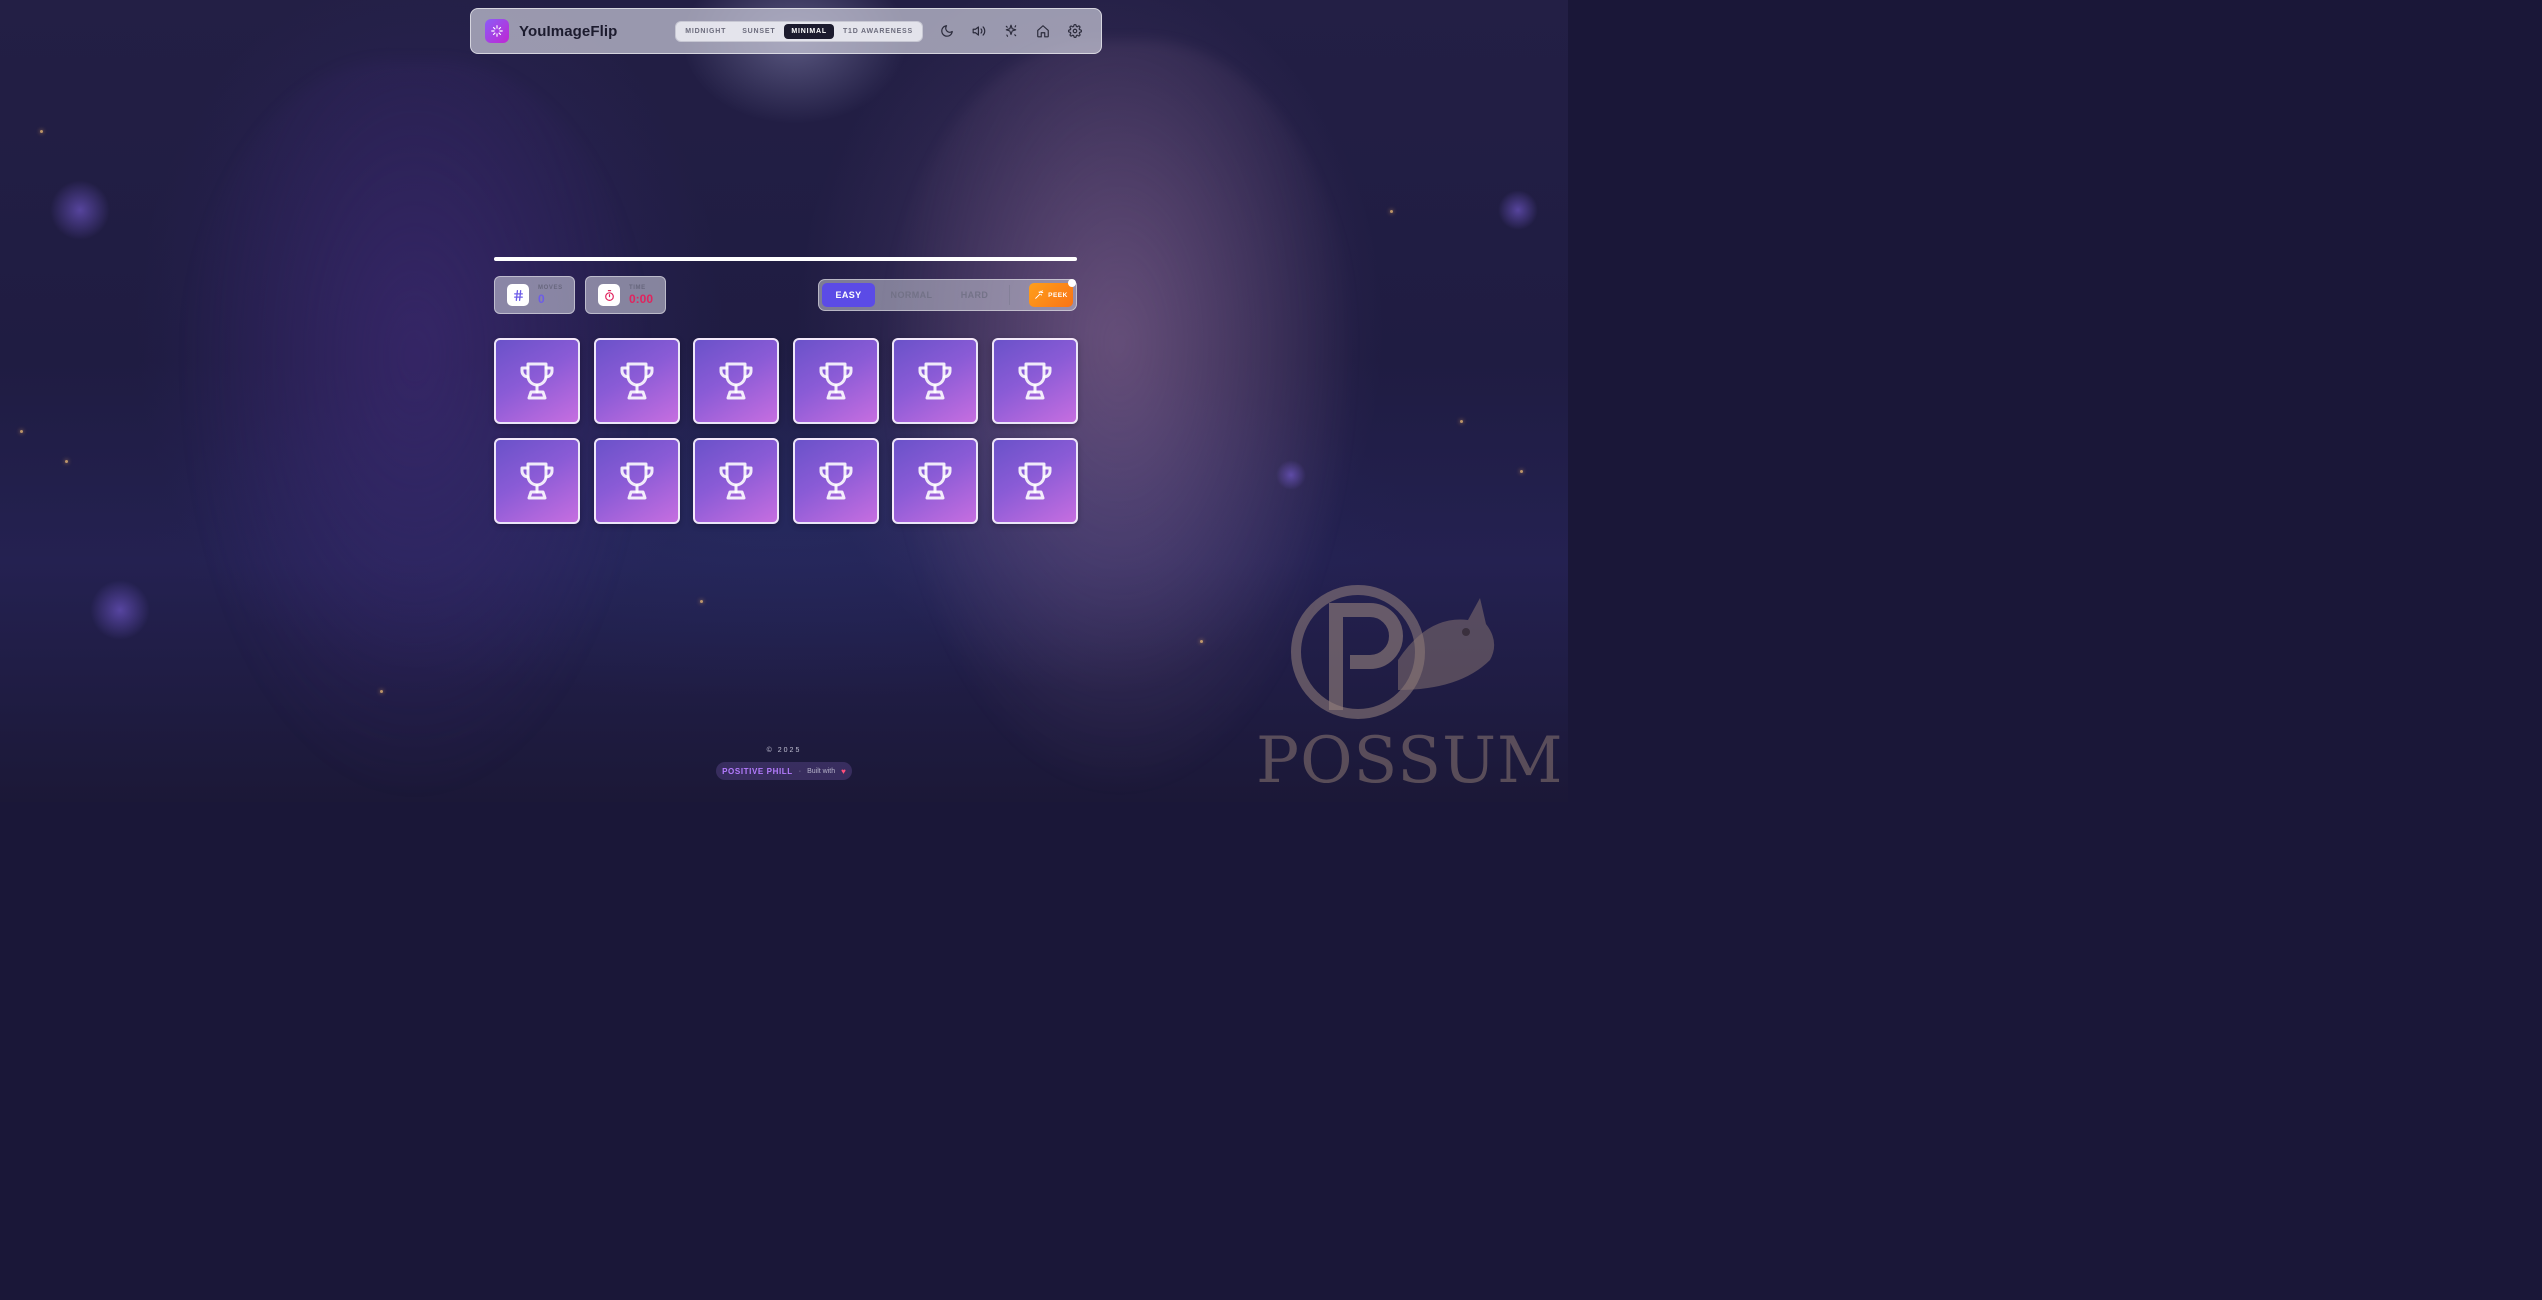 The width and height of the screenshot is (2542, 1300). I want to click on moves-value: 0, so click(541, 299).